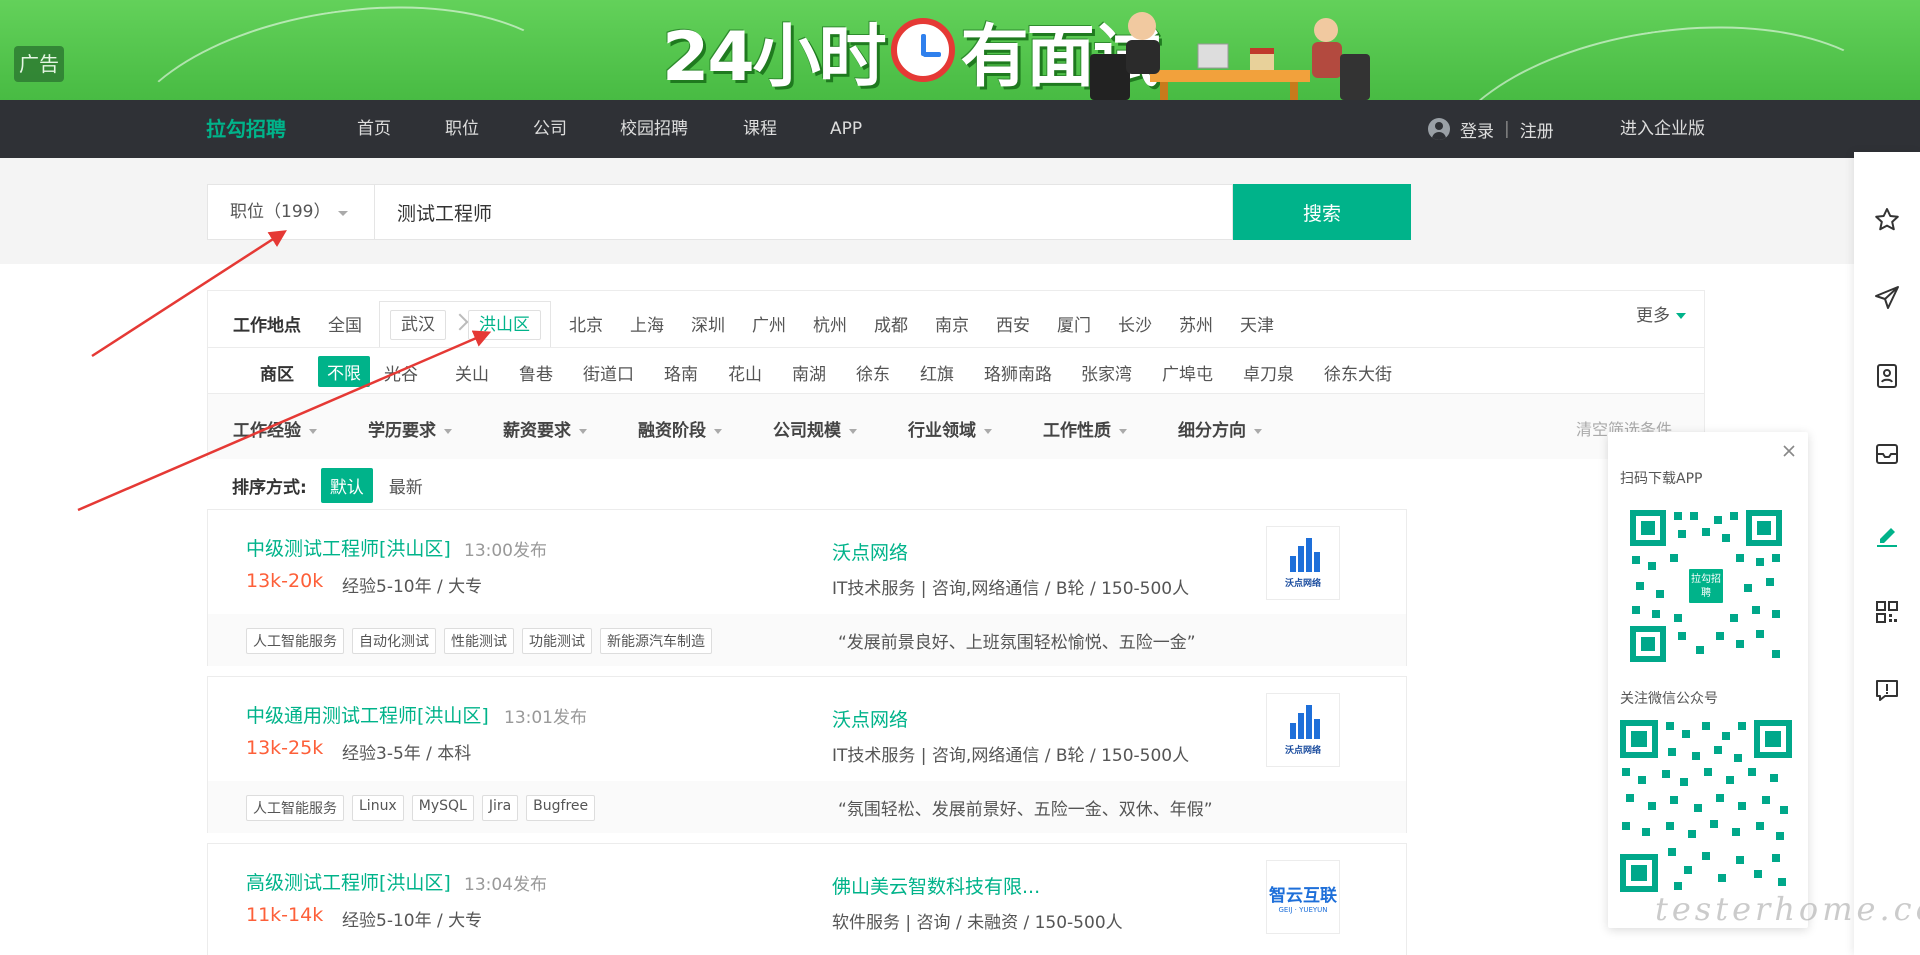 The image size is (1920, 955). I want to click on qr-app-title: 扫码下载APP, so click(1661, 479).